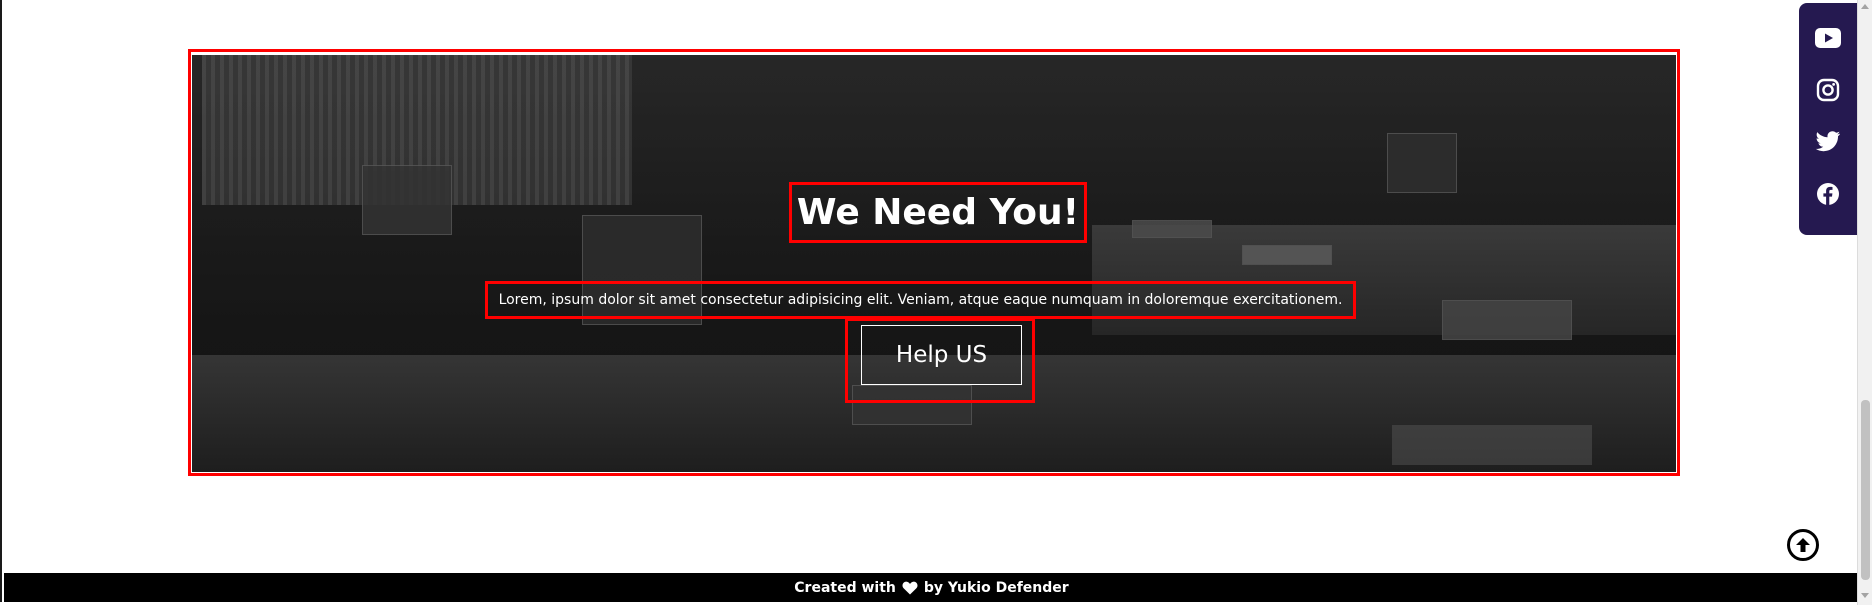  I want to click on footer-author: by Yukio Defender, so click(996, 587).